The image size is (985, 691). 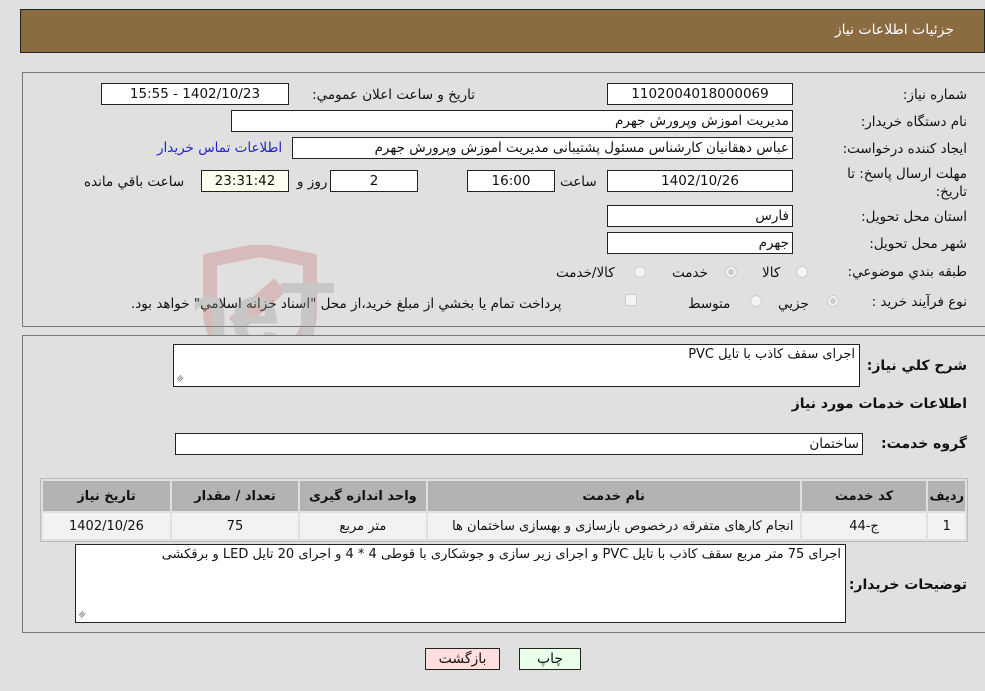 I want to click on category-radio-goods, so click(x=802, y=272).